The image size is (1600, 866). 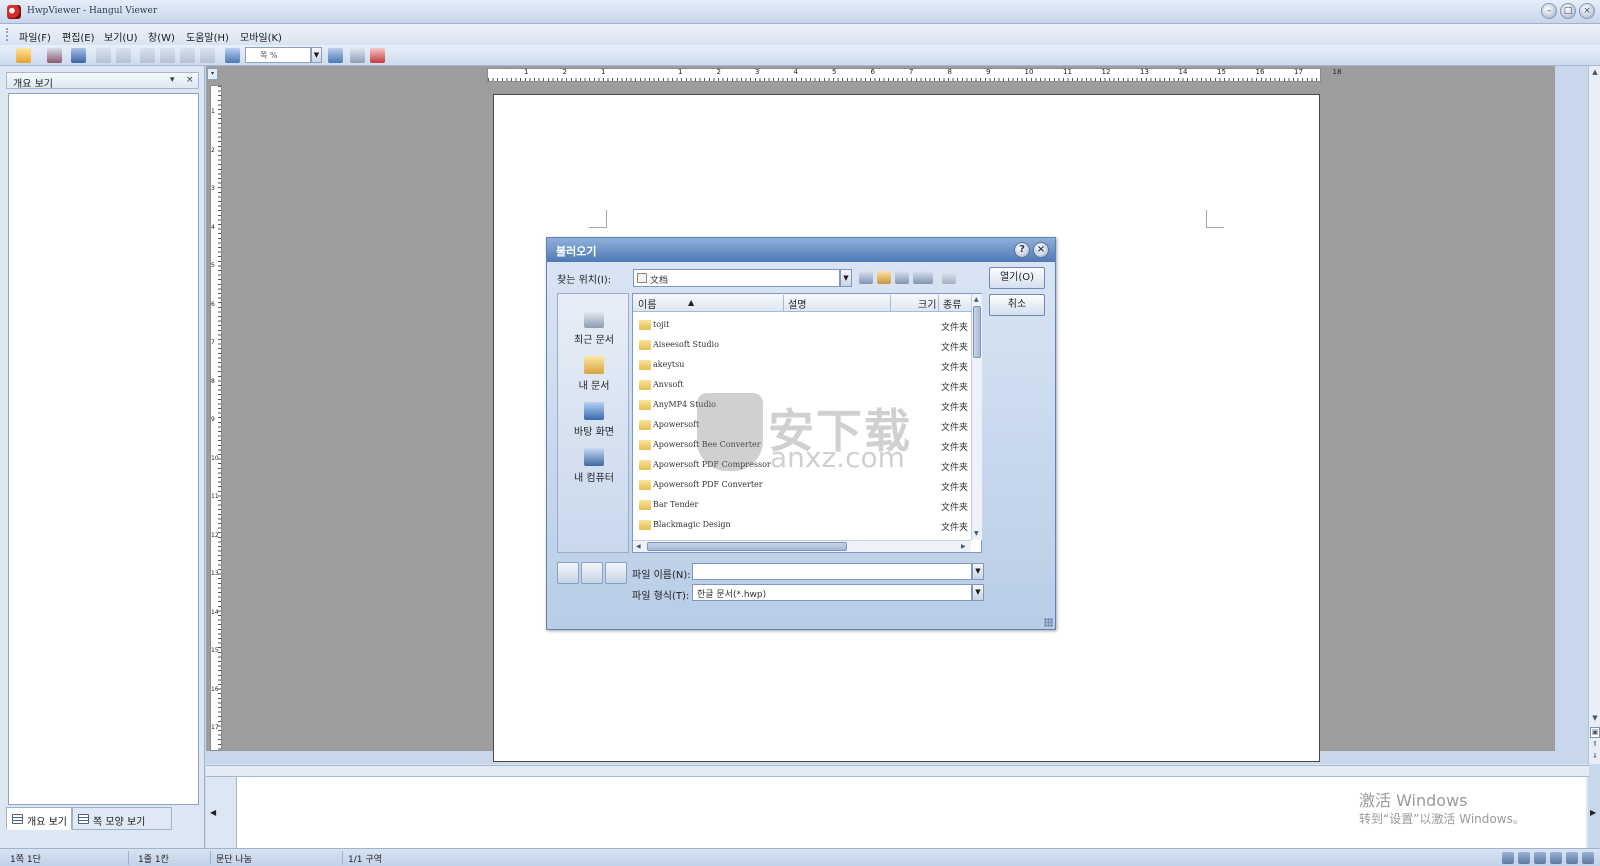 I want to click on normal-view-icon, so click(x=1508, y=858).